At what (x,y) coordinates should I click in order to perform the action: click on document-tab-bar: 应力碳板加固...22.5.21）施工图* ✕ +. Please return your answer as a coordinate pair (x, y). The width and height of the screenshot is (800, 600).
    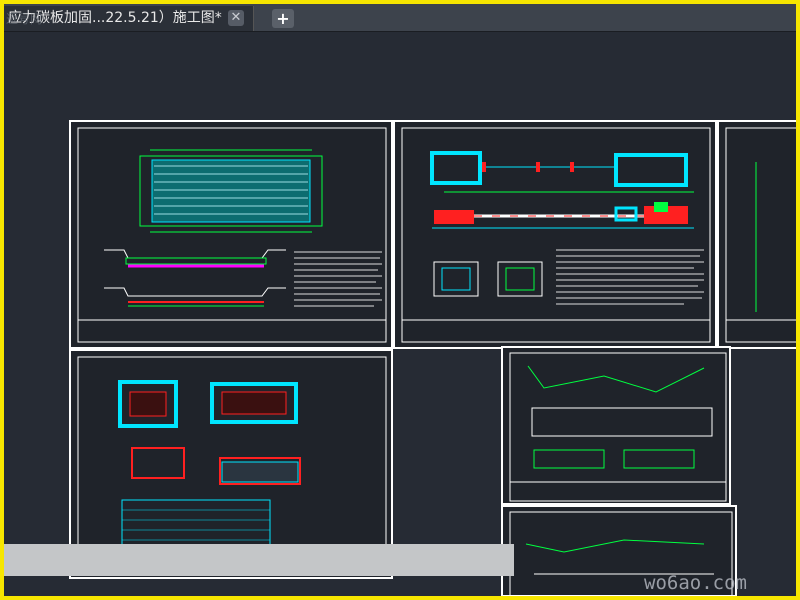
    Looking at the image, I should click on (400, 18).